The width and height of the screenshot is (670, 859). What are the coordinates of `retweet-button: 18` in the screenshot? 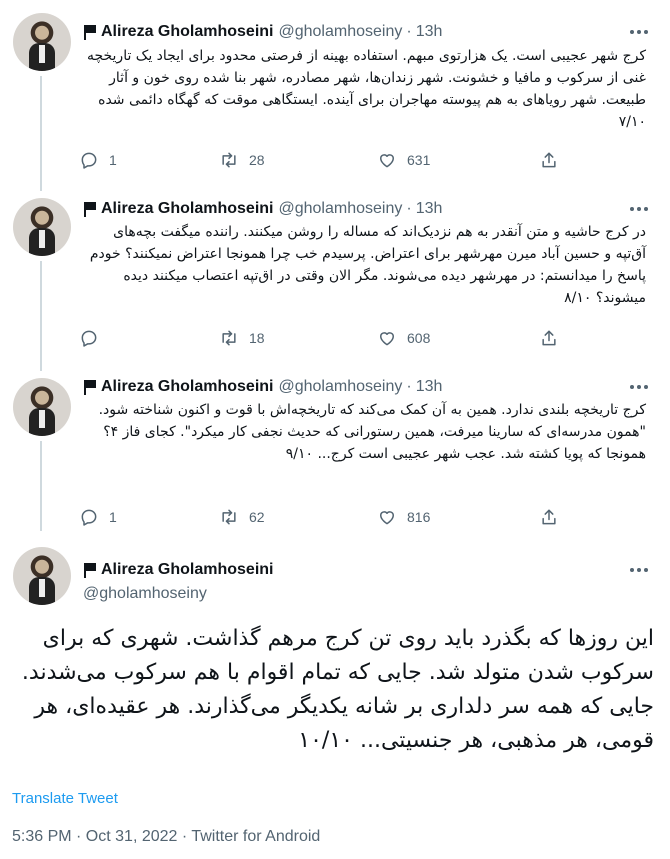 It's located at (242, 338).